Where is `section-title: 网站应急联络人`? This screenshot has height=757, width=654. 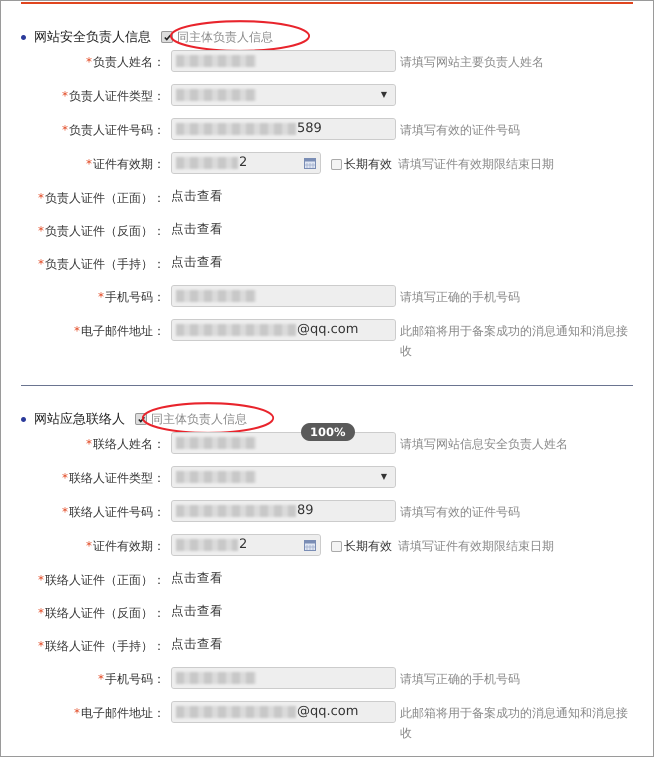
section-title: 网站应急联络人 is located at coordinates (79, 419).